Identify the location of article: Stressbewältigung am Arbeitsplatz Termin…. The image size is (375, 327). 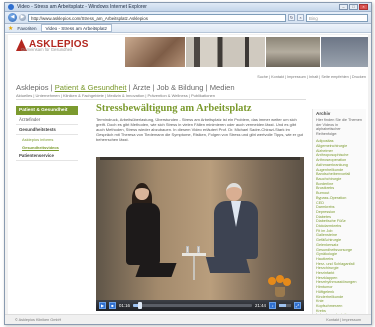
(200, 122).